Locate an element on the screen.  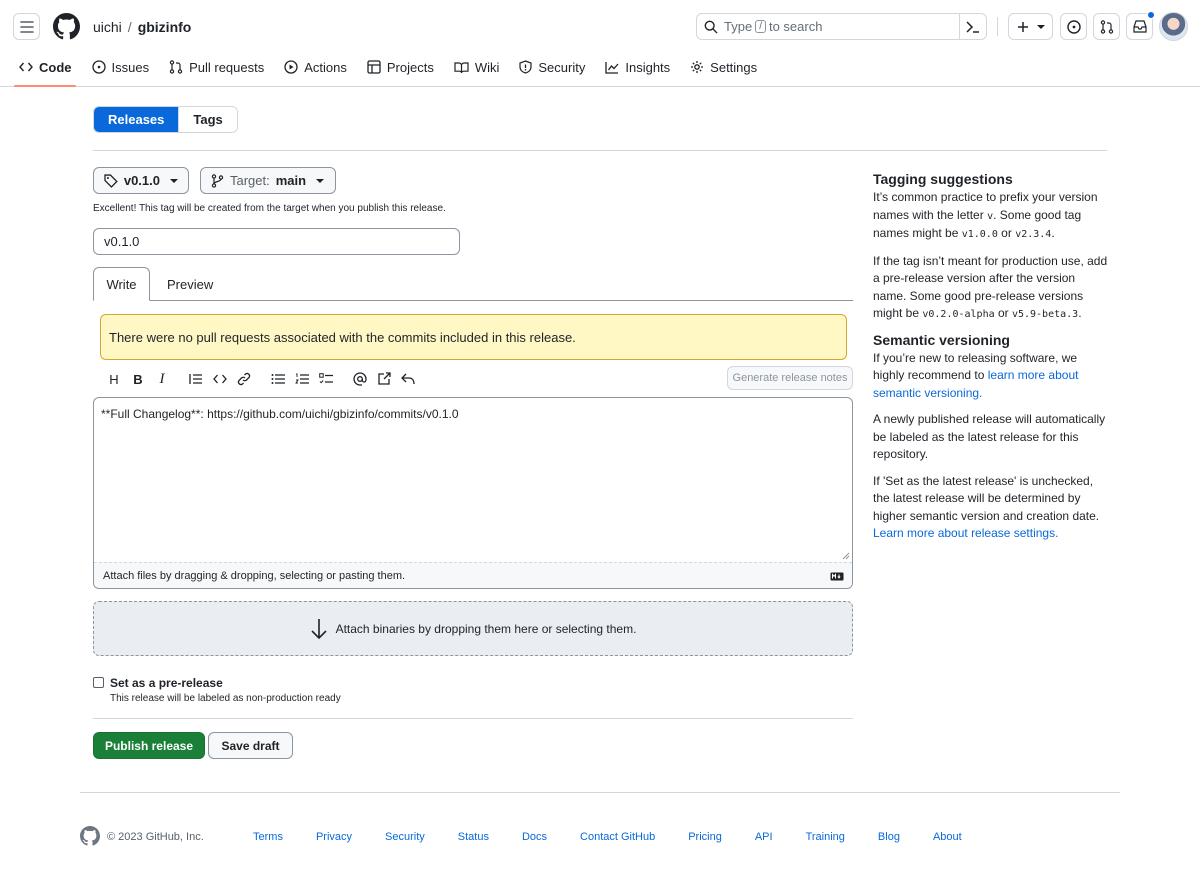
command-palette-button is located at coordinates (972, 26).